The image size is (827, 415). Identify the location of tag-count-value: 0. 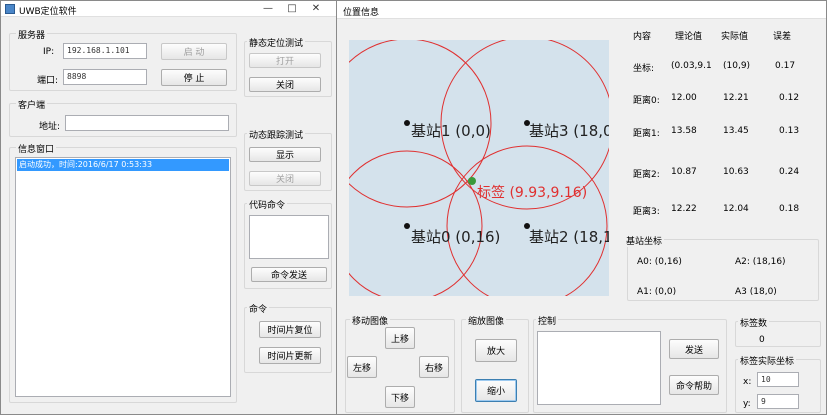
(762, 340).